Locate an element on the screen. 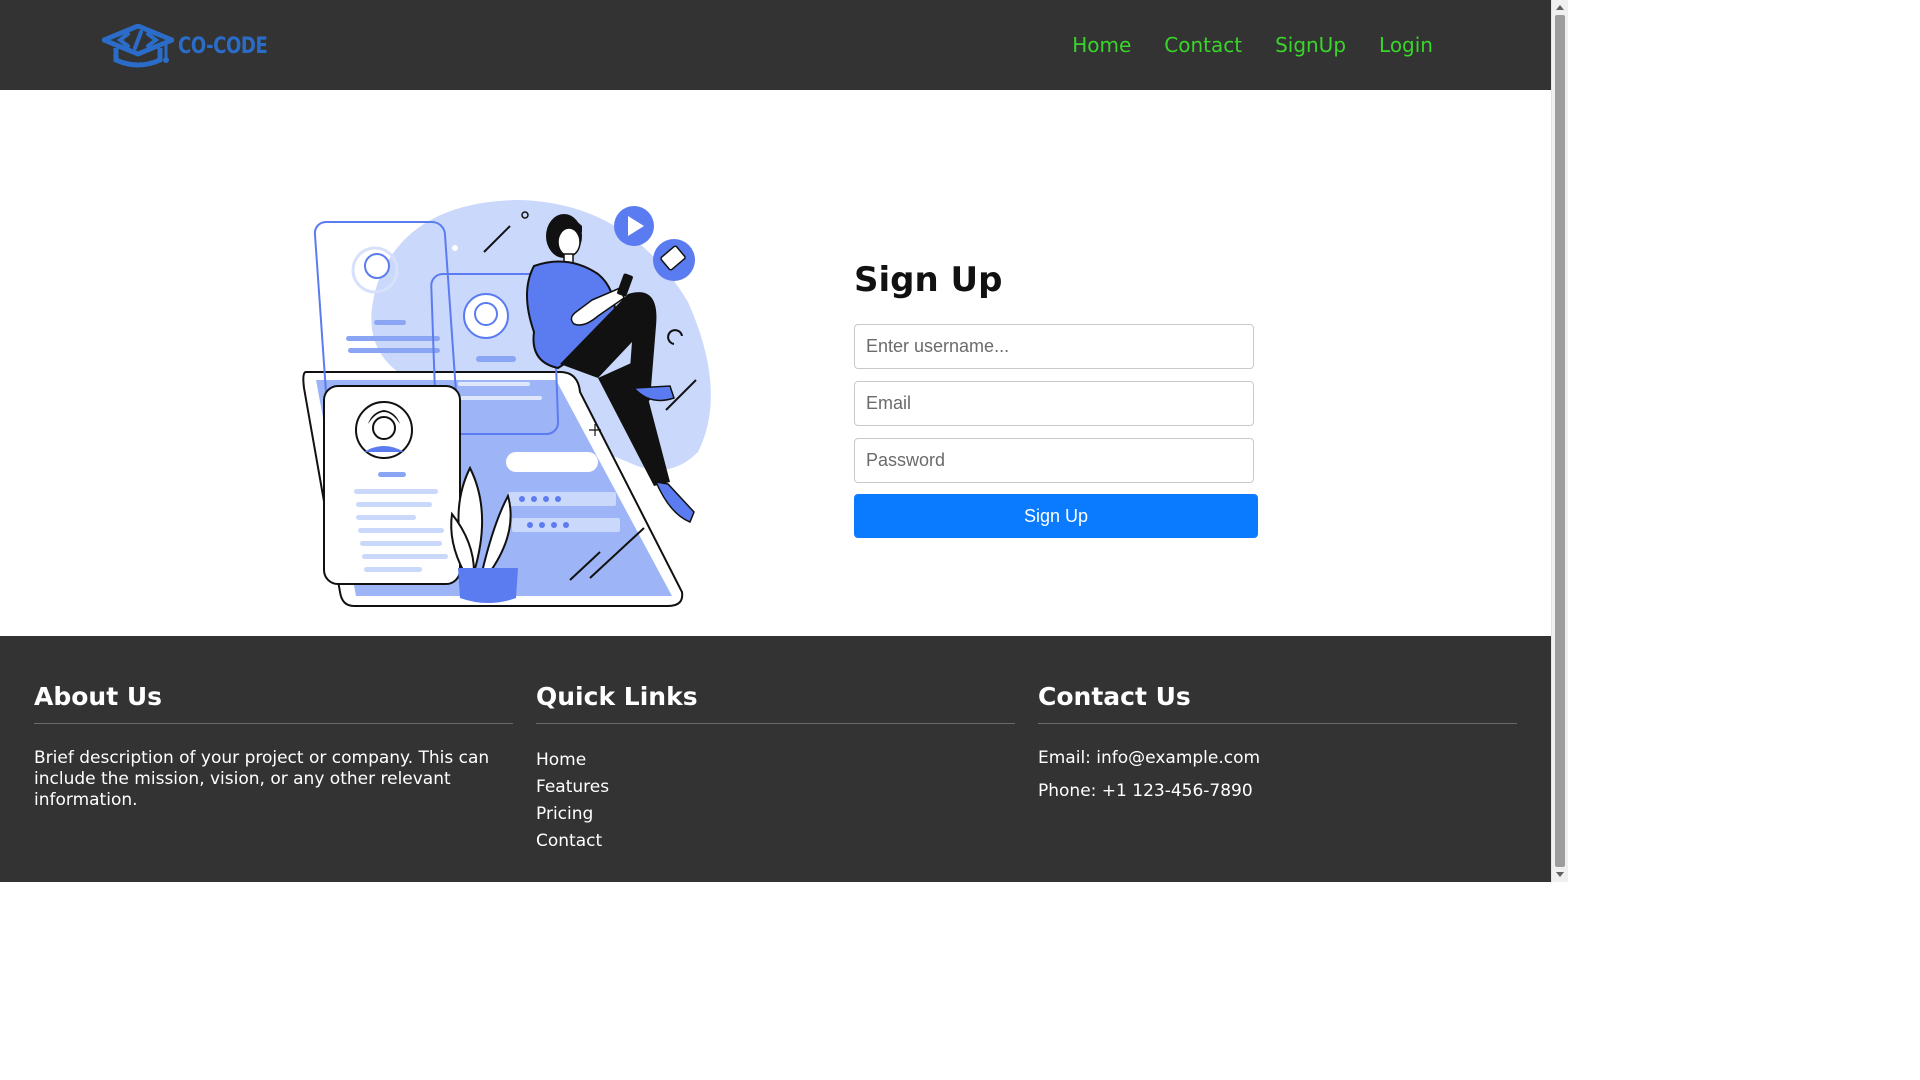 The image size is (1920, 1080). signup-submit-button: Sign Up is located at coordinates (1056, 516).